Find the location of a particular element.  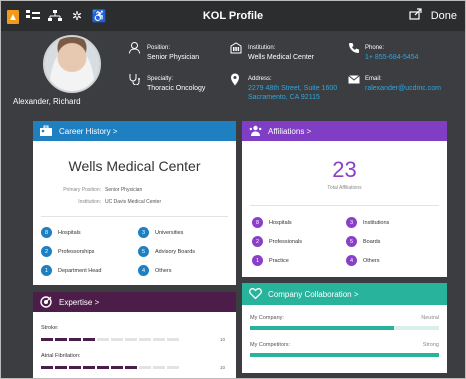

career-stat-advisory-boards: 5 Advisory Boards is located at coordinates (166, 251).